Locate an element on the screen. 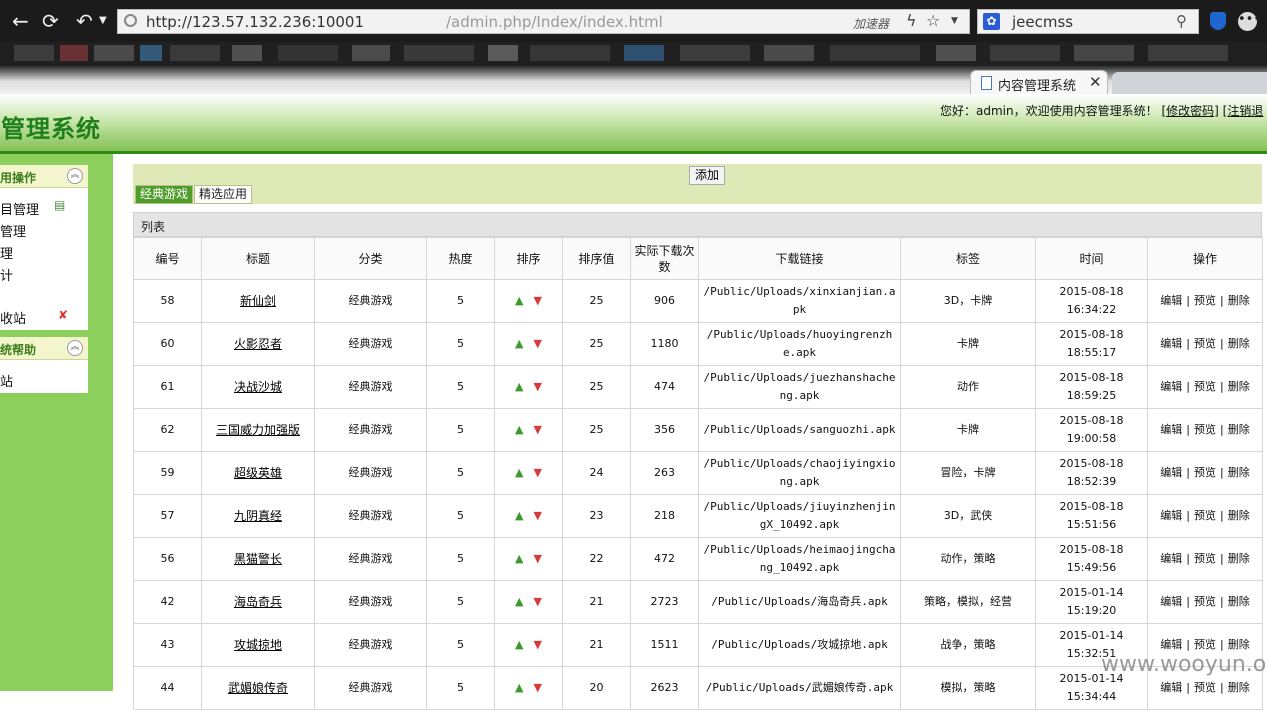 The image size is (1267, 710). sidebar-item-0: 目管理 is located at coordinates (19, 208).